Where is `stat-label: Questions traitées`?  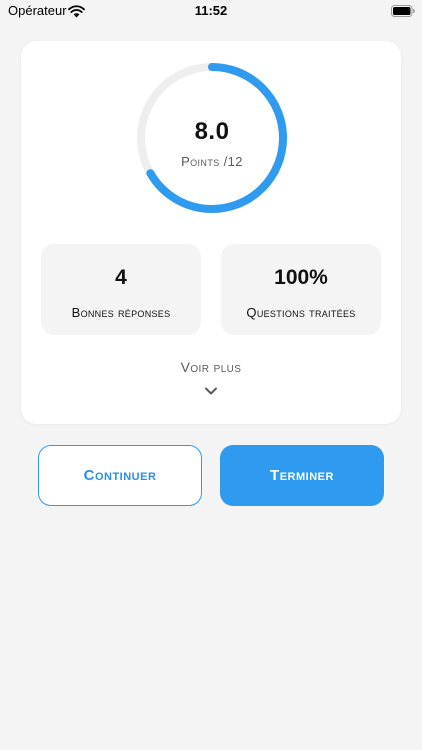 stat-label: Questions traitées is located at coordinates (301, 312).